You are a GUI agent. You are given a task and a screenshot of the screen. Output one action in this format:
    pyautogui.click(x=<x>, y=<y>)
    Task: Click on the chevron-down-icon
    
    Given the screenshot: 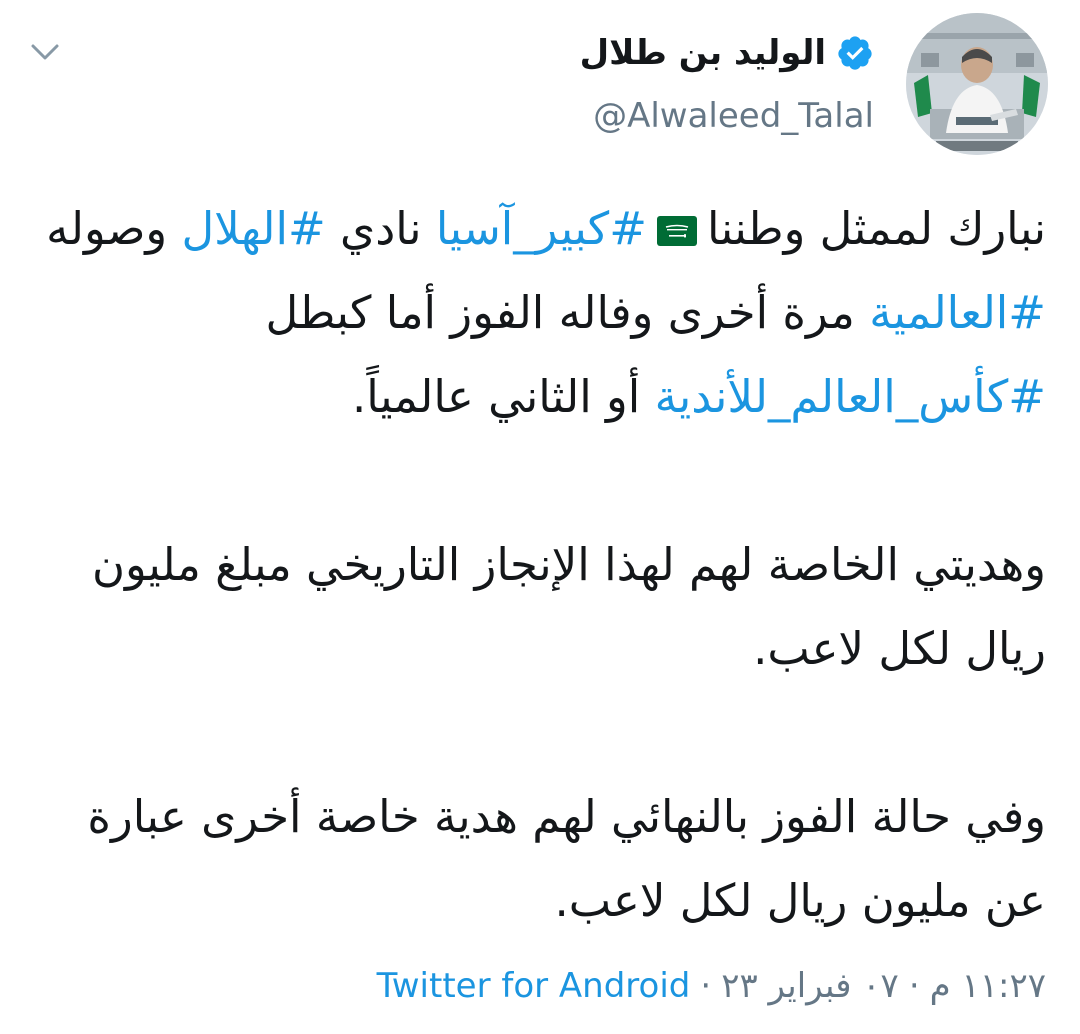 What is the action you would take?
    pyautogui.click(x=45, y=52)
    